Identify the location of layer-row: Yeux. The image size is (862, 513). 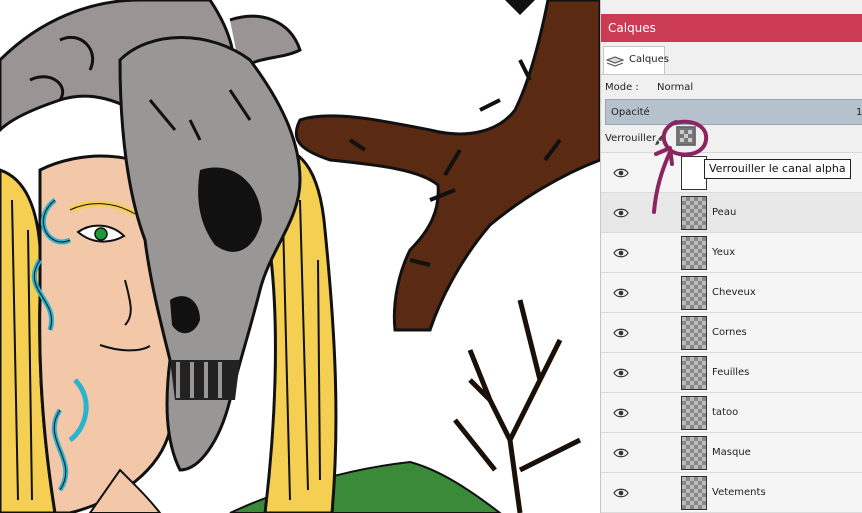
(731, 253).